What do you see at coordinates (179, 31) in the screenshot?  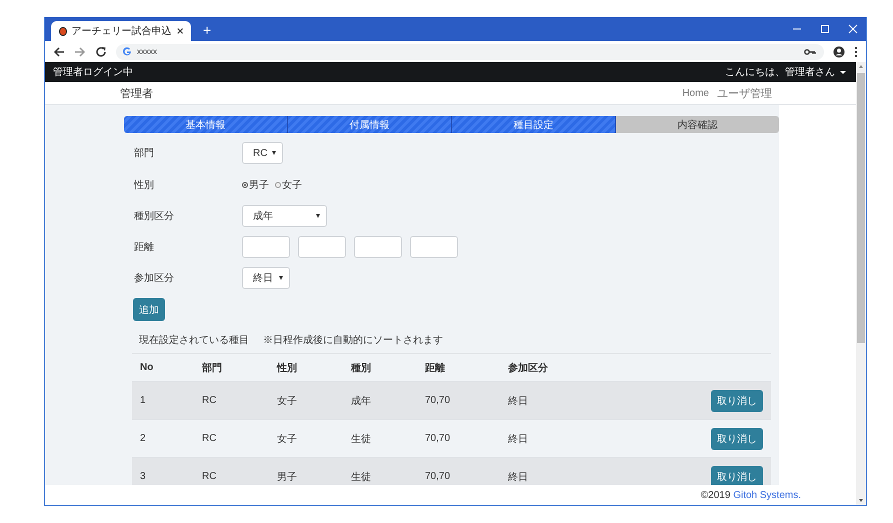 I see `close-icon` at bounding box center [179, 31].